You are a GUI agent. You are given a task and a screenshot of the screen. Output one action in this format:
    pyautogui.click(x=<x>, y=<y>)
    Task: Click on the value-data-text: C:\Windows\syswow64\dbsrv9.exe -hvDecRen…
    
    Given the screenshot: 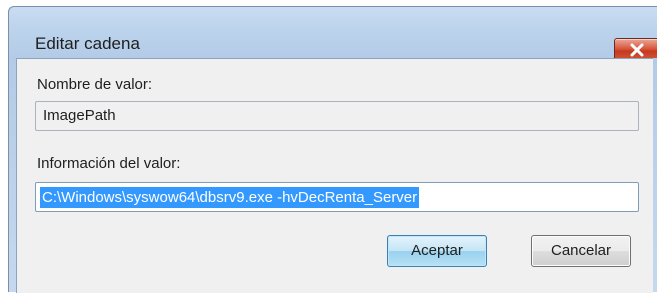 What is the action you would take?
    pyautogui.click(x=230, y=197)
    